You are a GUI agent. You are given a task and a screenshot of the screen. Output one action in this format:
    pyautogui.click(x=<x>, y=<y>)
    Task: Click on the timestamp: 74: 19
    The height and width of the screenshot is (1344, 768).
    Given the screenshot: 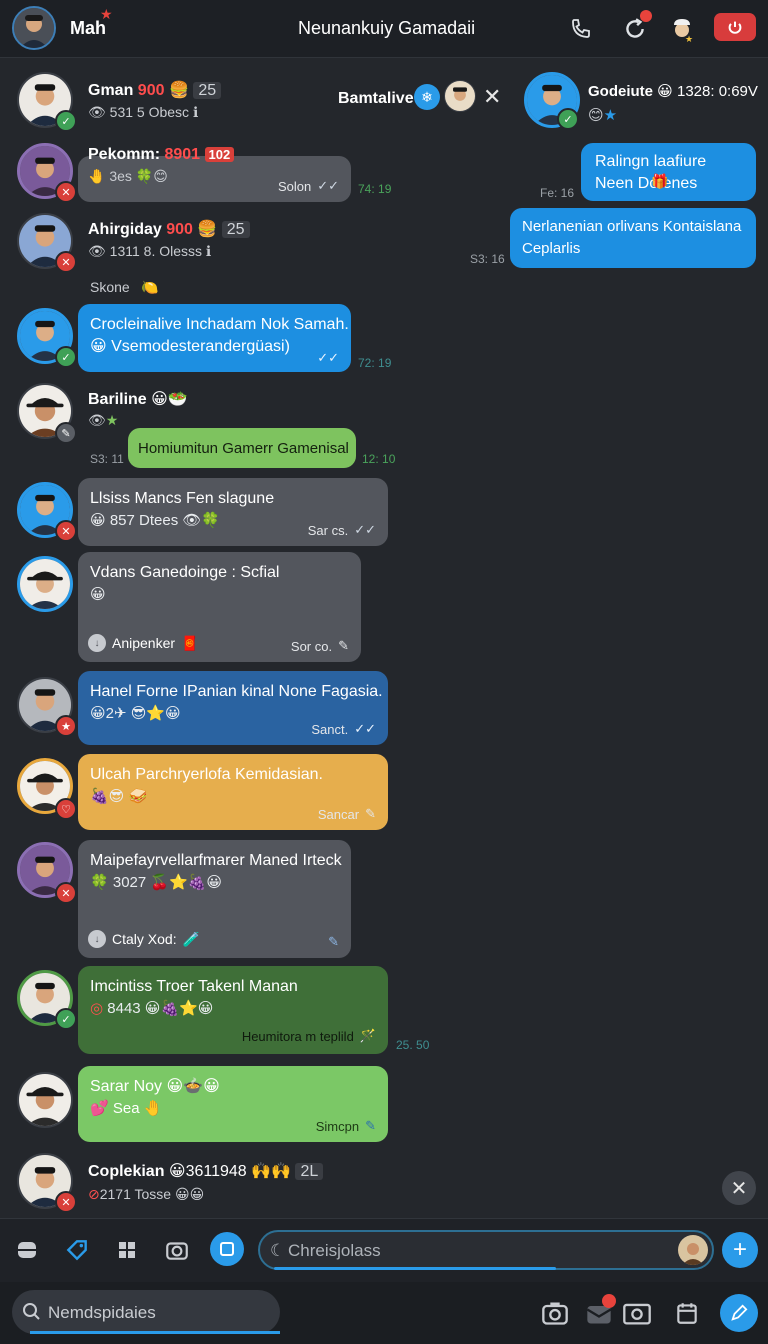 What is the action you would take?
    pyautogui.click(x=375, y=189)
    